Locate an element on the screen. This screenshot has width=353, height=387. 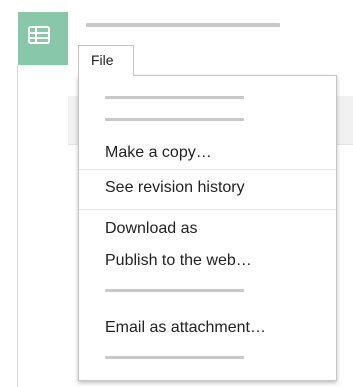
document-title is located at coordinates (183, 25).